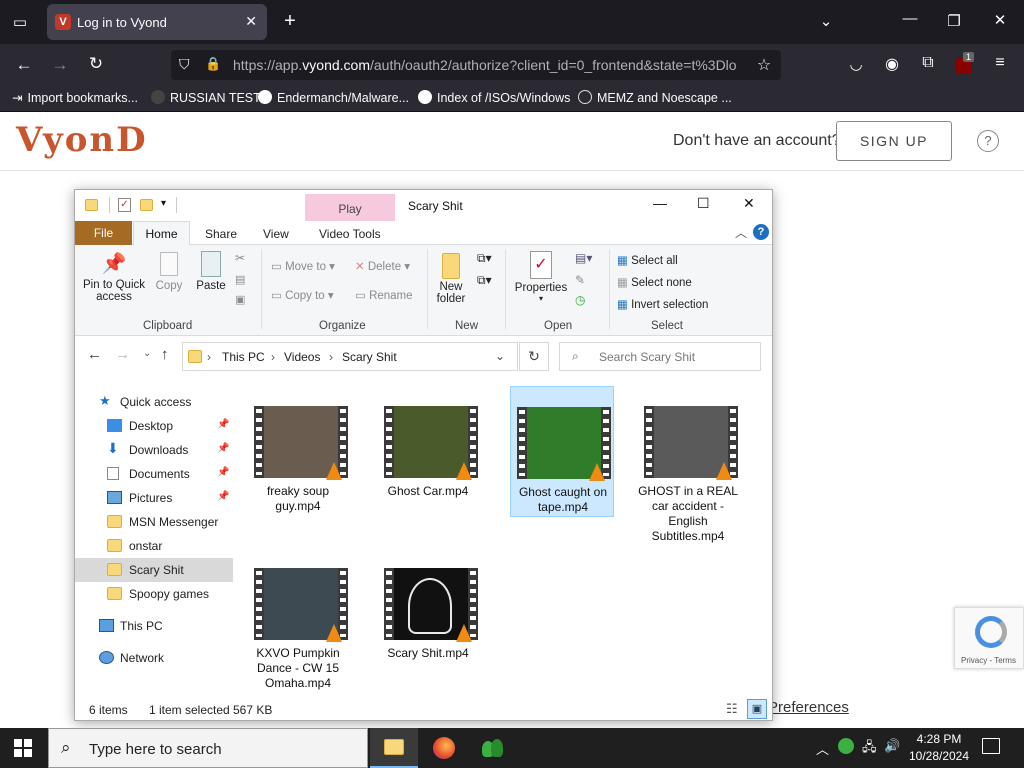 The width and height of the screenshot is (1024, 768). What do you see at coordinates (165, 354) in the screenshot?
I see `up-icon: ↑` at bounding box center [165, 354].